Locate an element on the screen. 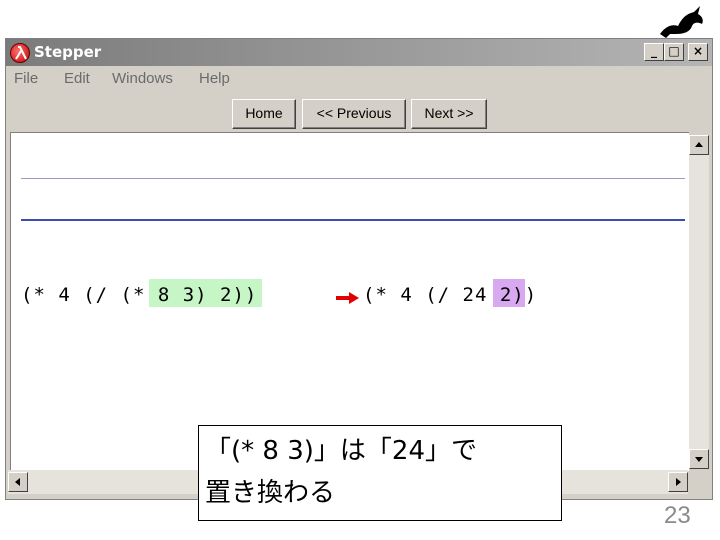 The height and width of the screenshot is (540, 720). lambda-app-icon is located at coordinates (20, 53).